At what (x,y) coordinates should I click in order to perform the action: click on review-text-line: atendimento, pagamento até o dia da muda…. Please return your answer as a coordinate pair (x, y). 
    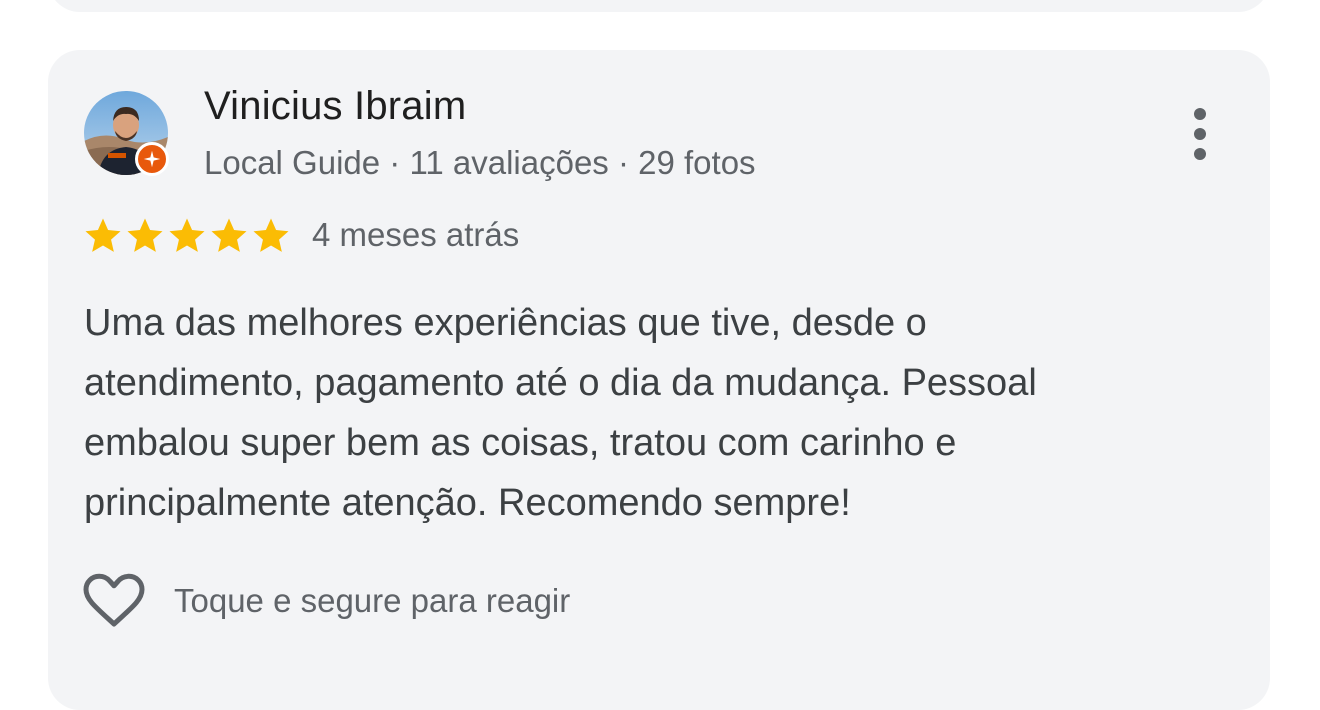
    Looking at the image, I should click on (560, 383).